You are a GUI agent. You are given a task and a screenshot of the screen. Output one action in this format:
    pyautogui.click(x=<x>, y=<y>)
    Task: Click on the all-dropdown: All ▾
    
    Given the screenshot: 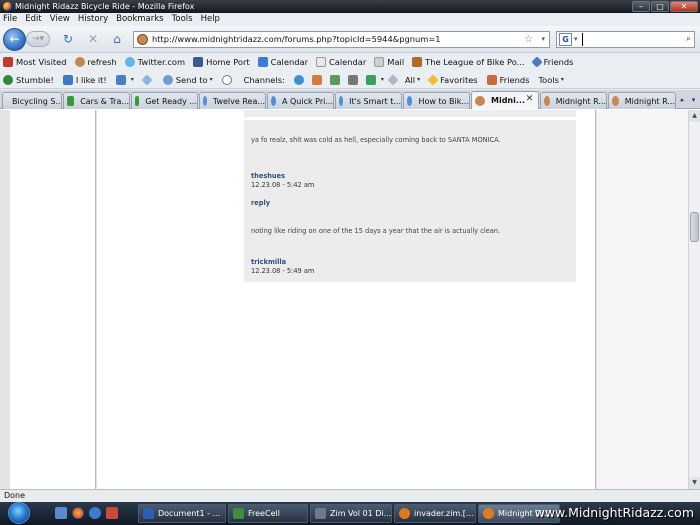 What is the action you would take?
    pyautogui.click(x=412, y=80)
    